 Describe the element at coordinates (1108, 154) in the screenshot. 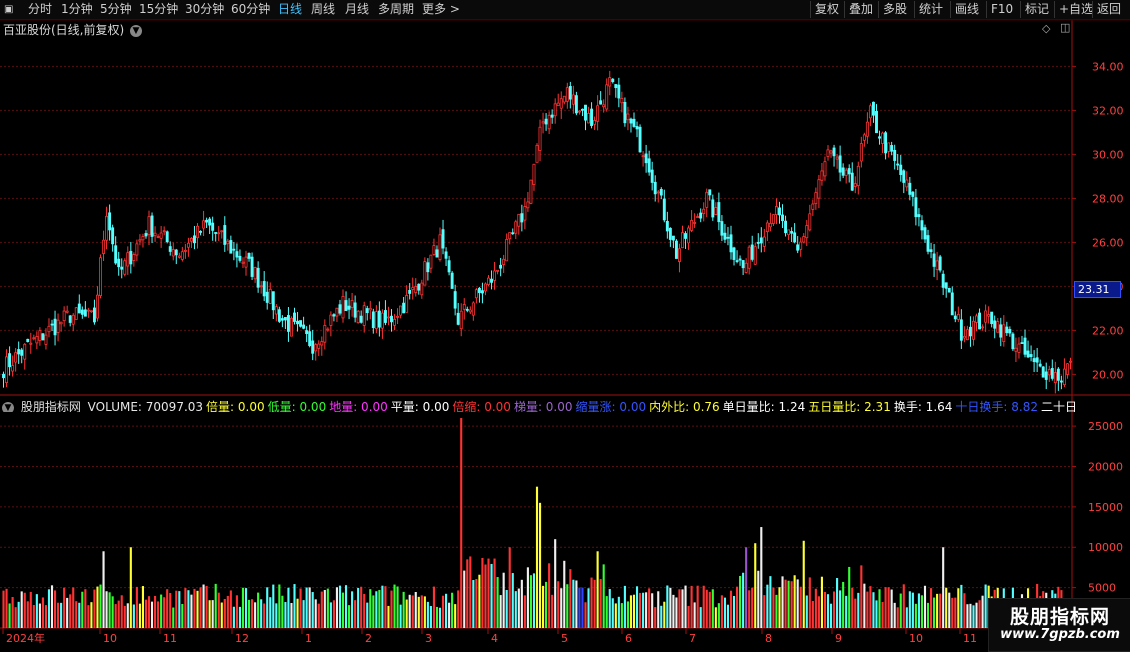

I see `price-tick-label: 30.00` at that location.